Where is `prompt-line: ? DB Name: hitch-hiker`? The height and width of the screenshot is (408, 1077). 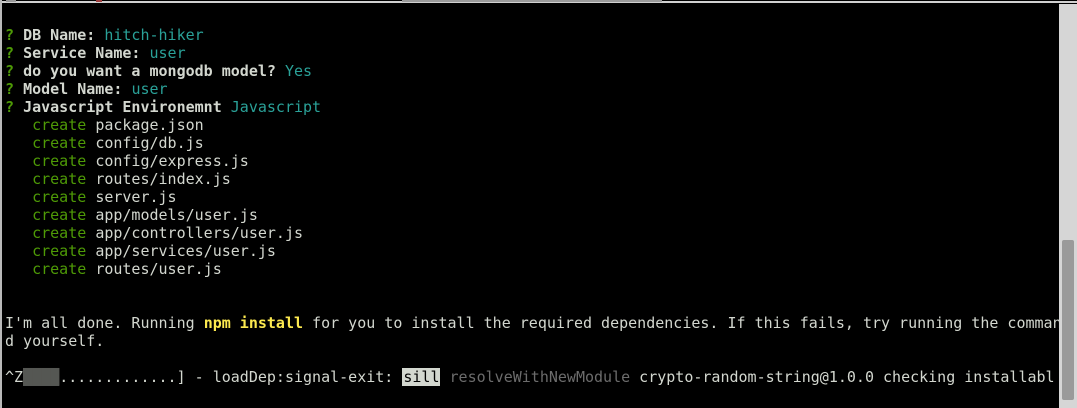
prompt-line: ? DB Name: hitch-hiker is located at coordinates (532, 35).